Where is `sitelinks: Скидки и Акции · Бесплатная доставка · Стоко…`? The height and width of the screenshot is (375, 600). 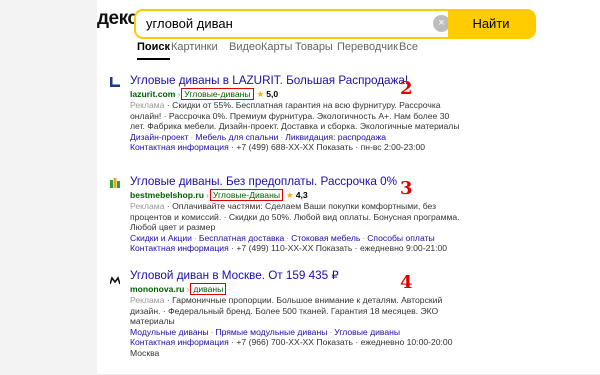 sitelinks: Скидки и Акции · Бесплатная доставка · Стоко… is located at coordinates (282, 237).